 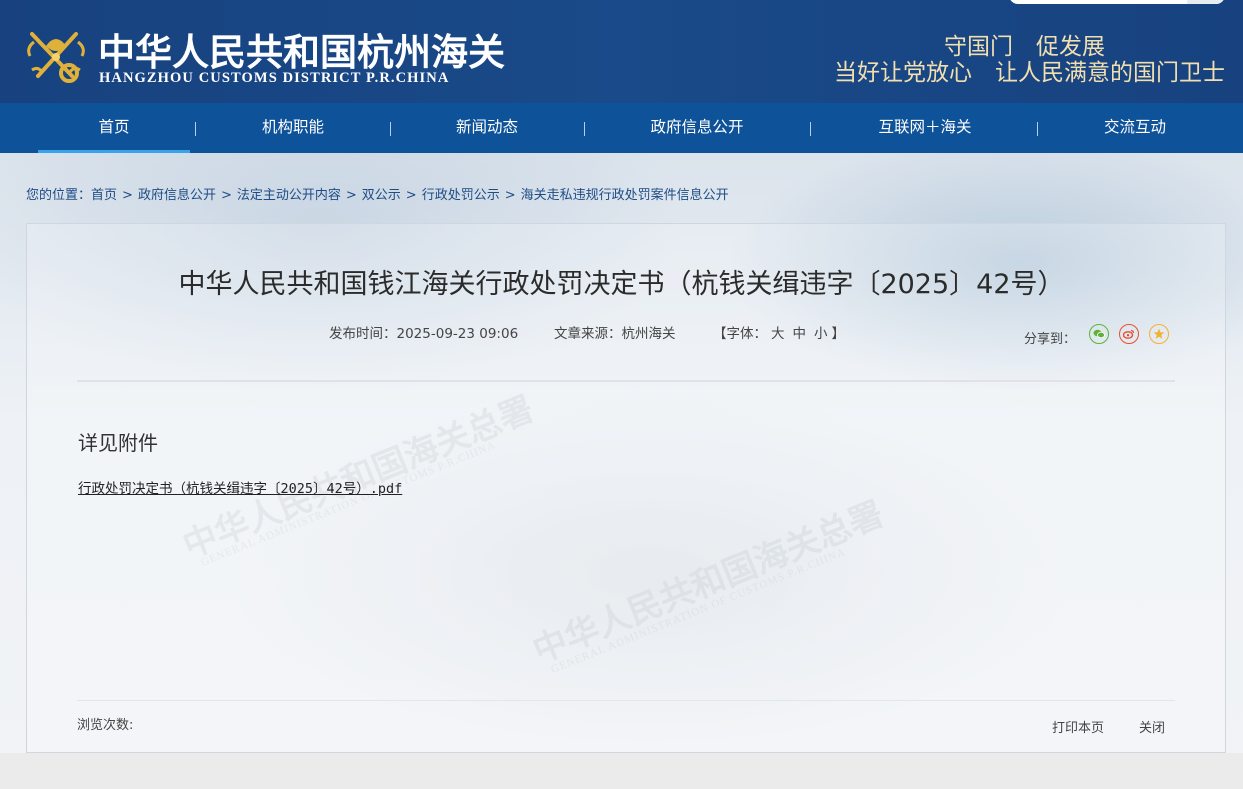 I want to click on publish-time: 发布时间：2025-09-23 09:06, so click(x=423, y=332).